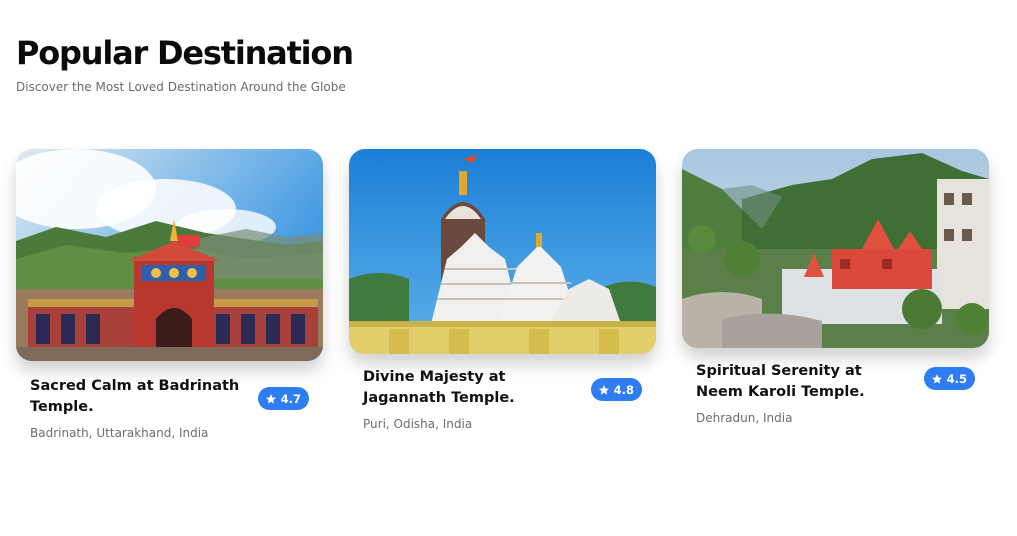 The image size is (1017, 536). I want to click on destination-image-badrinath, so click(169, 255).